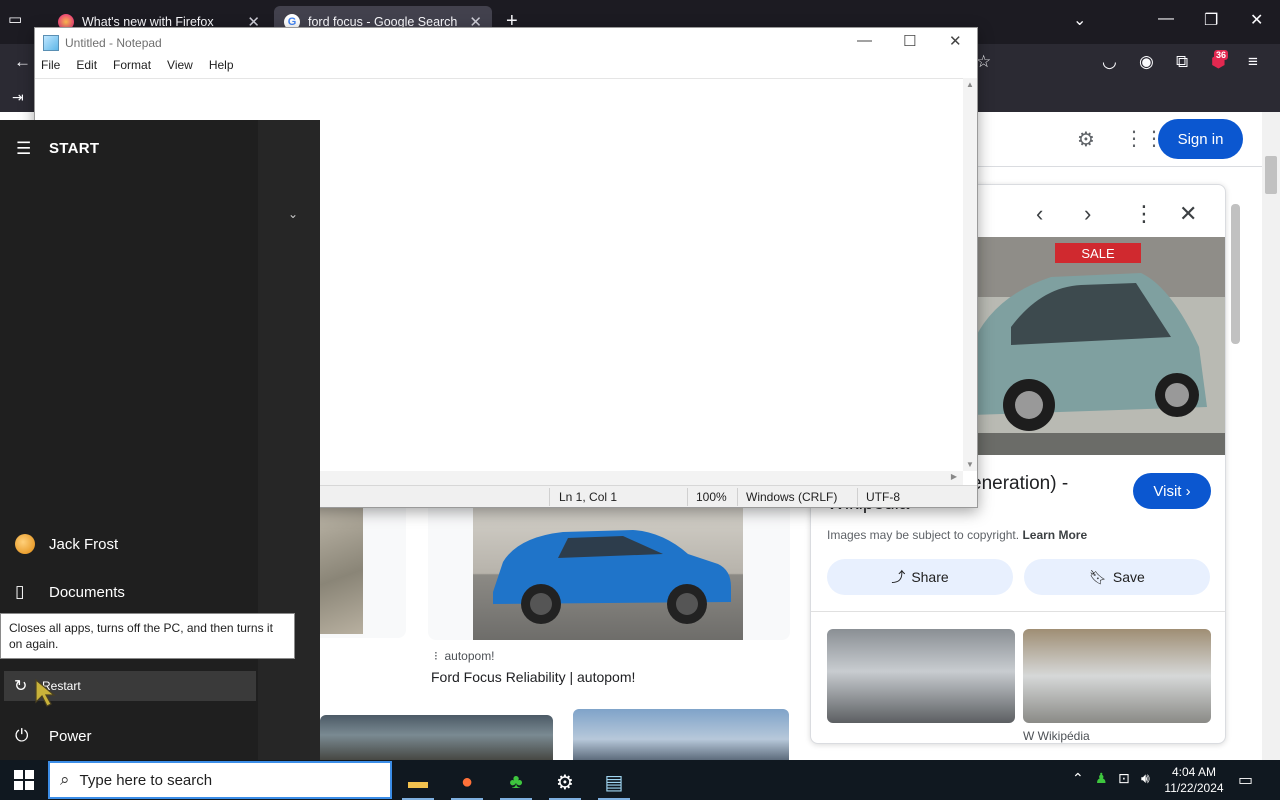 The width and height of the screenshot is (1280, 800). I want to click on close-window-icon: ✕, so click(1256, 20).